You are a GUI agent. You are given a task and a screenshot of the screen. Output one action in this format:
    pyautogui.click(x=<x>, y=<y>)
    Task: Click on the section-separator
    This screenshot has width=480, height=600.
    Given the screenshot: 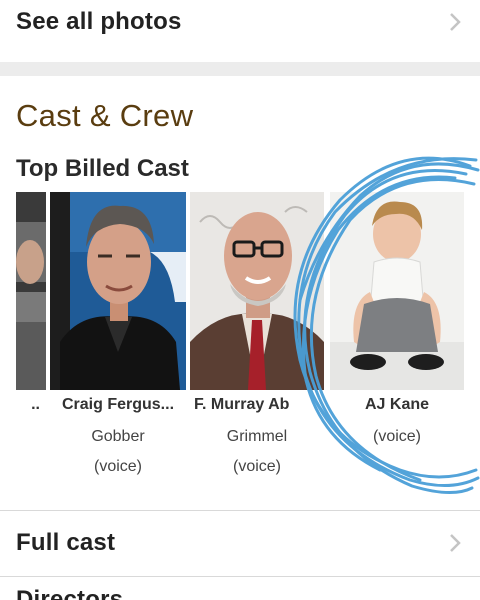 What is the action you would take?
    pyautogui.click(x=240, y=69)
    